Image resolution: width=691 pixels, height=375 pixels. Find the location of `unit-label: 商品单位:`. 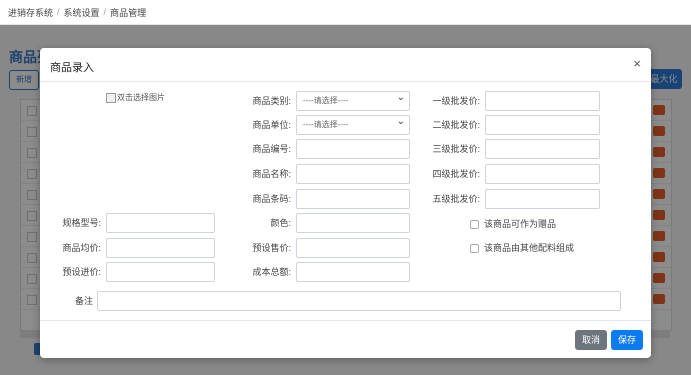

unit-label: 商品单位: is located at coordinates (271, 125).